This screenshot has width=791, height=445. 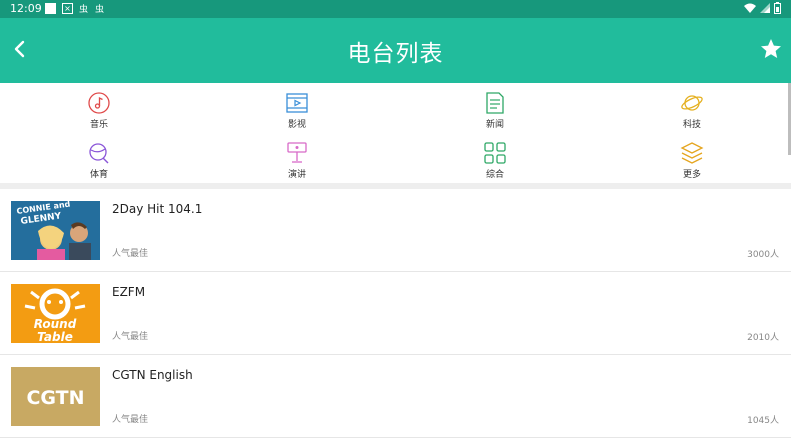 What do you see at coordinates (750, 8) in the screenshot?
I see `wifi-icon` at bounding box center [750, 8].